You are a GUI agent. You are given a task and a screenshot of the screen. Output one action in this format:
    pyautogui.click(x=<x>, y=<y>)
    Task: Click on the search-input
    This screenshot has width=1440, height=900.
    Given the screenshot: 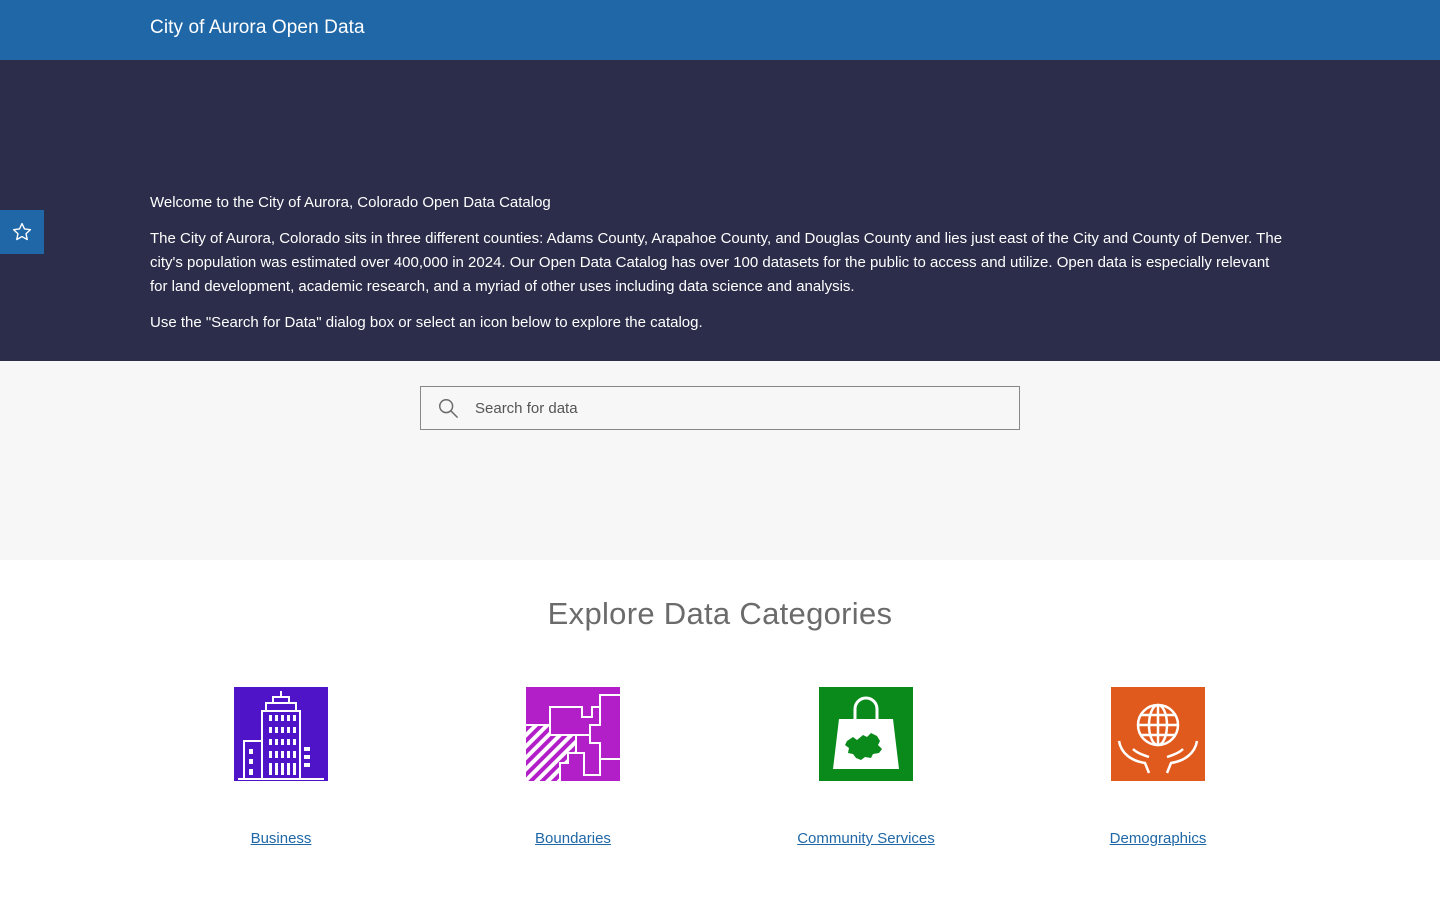 What is the action you would take?
    pyautogui.click(x=735, y=408)
    